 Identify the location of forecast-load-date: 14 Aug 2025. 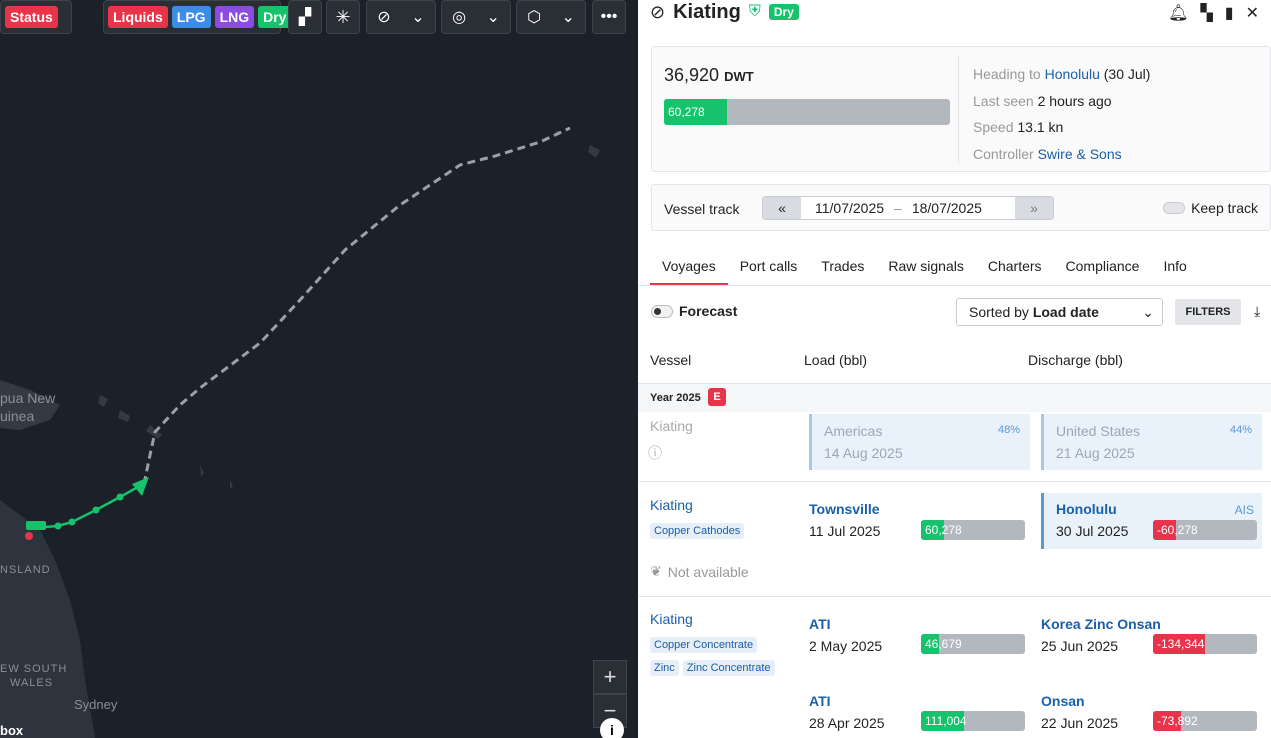
(863, 453).